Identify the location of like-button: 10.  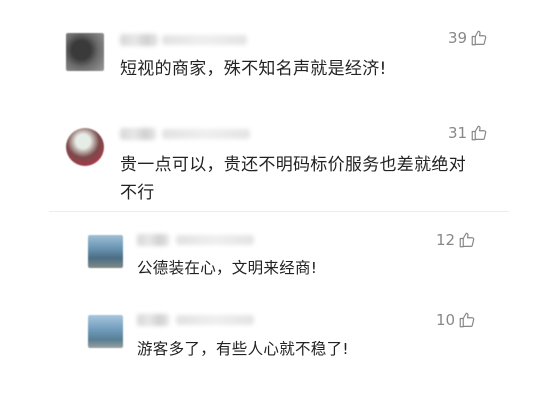
(456, 320).